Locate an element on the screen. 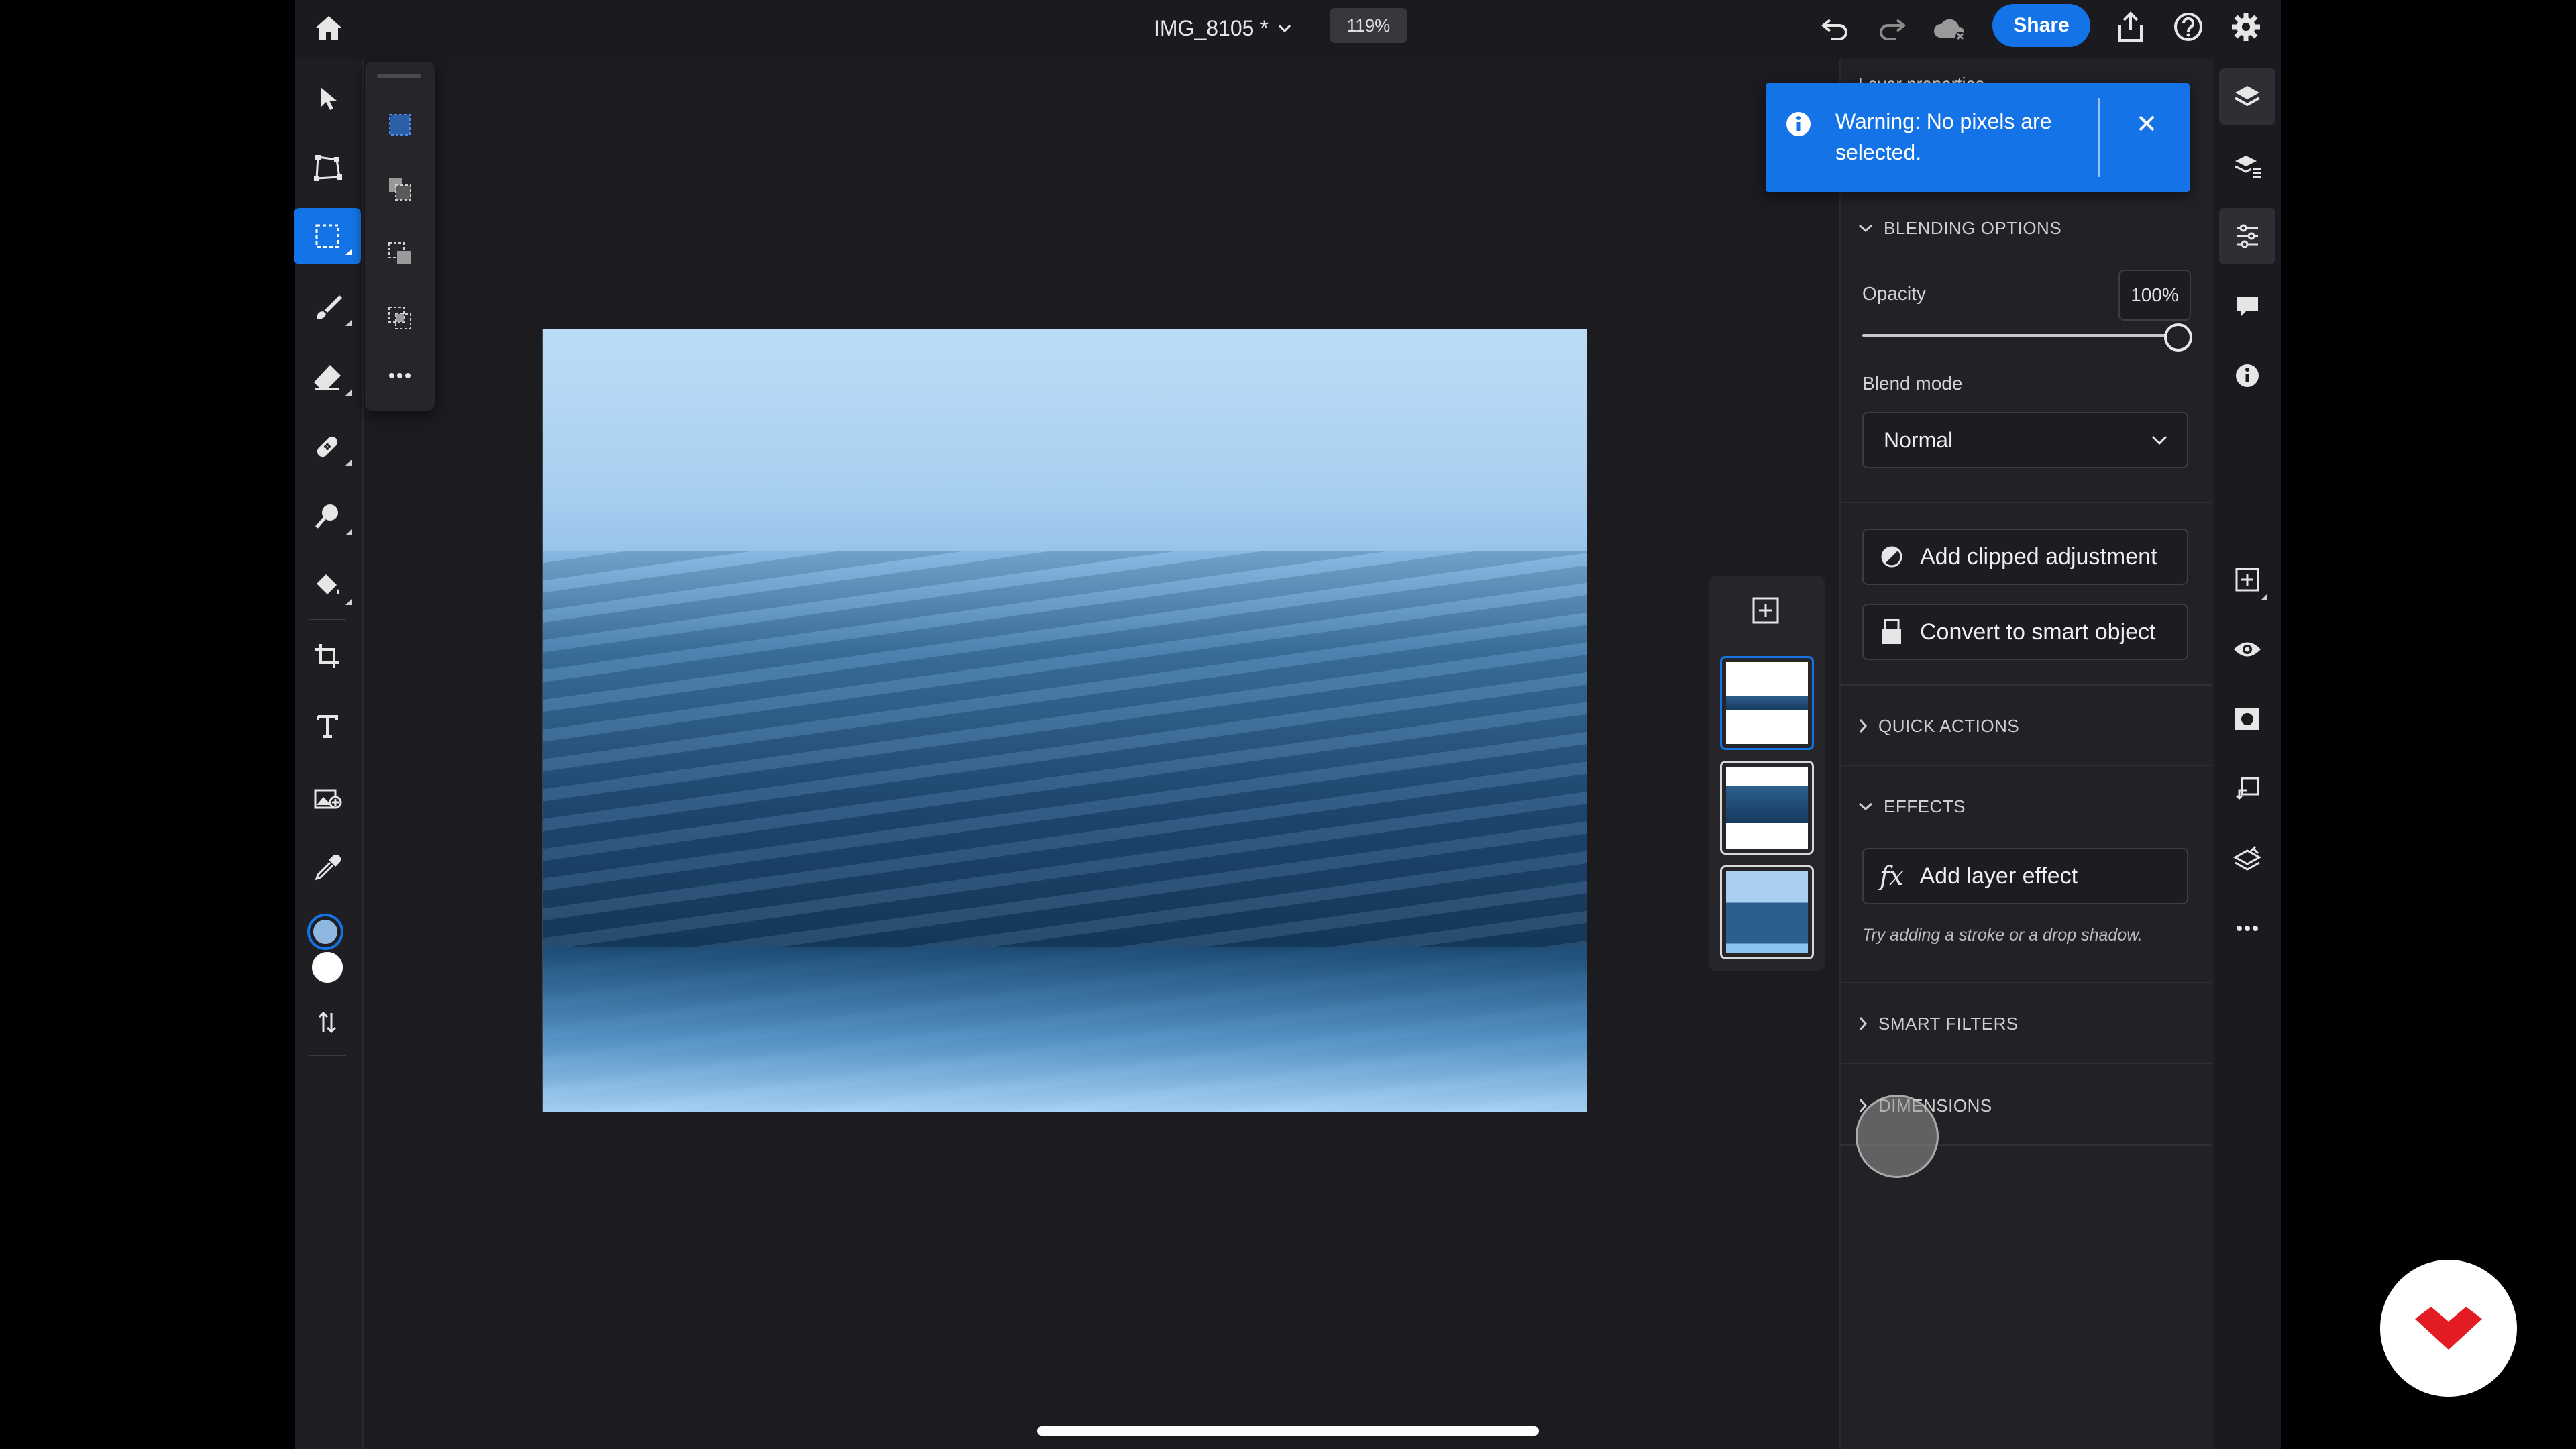  close-icon is located at coordinates (2147, 123).